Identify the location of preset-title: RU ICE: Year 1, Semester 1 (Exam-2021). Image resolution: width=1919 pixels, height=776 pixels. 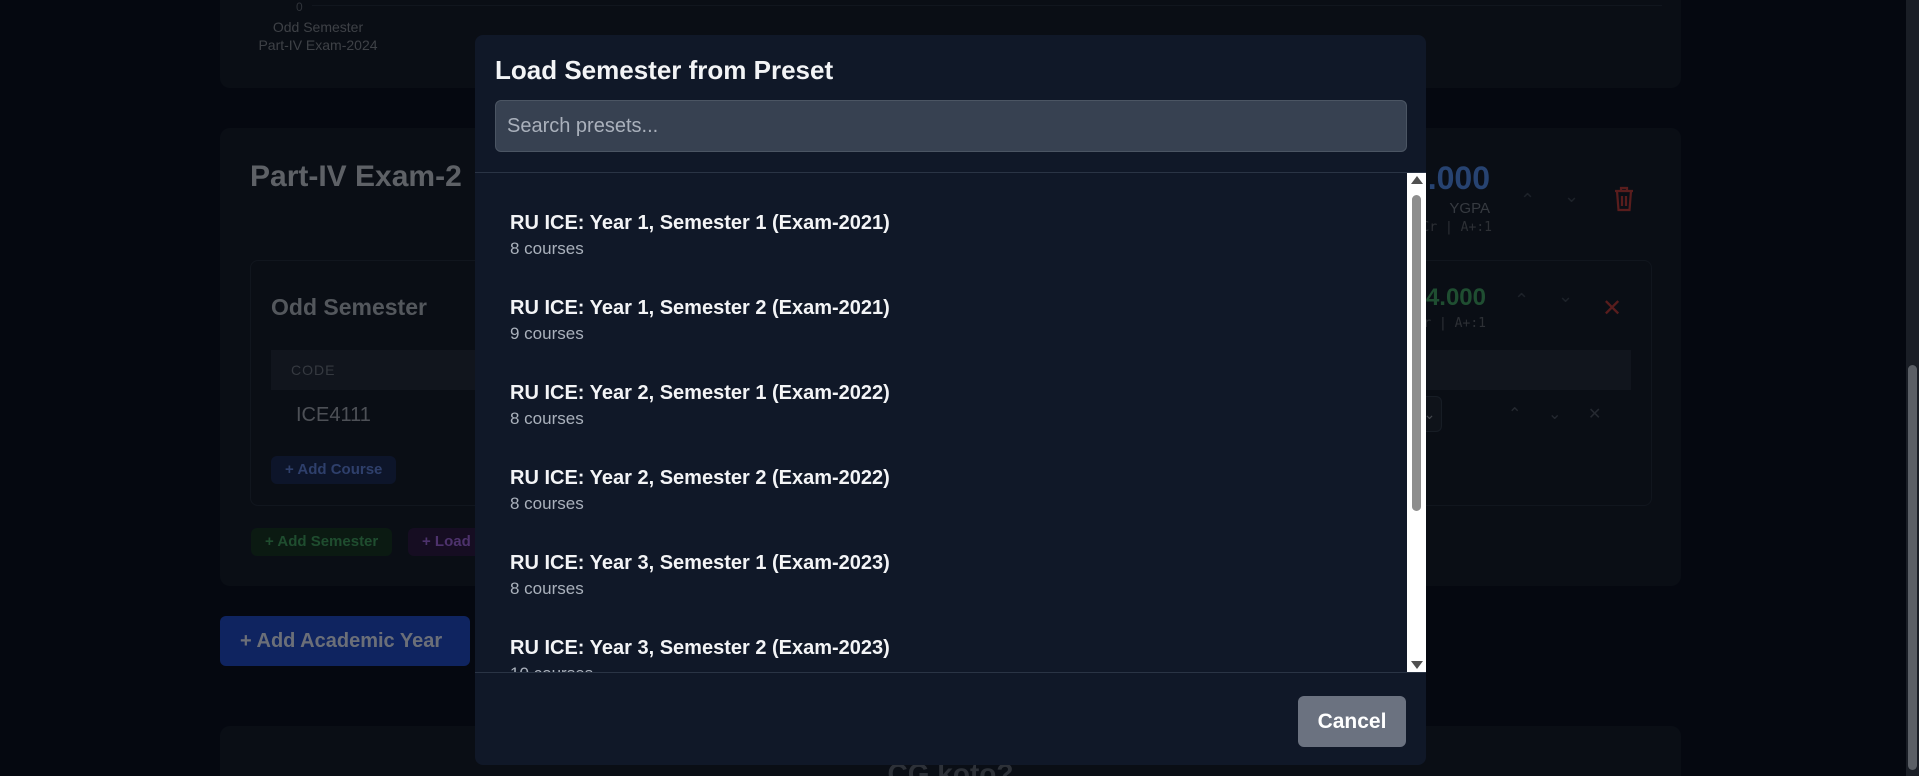
(700, 223).